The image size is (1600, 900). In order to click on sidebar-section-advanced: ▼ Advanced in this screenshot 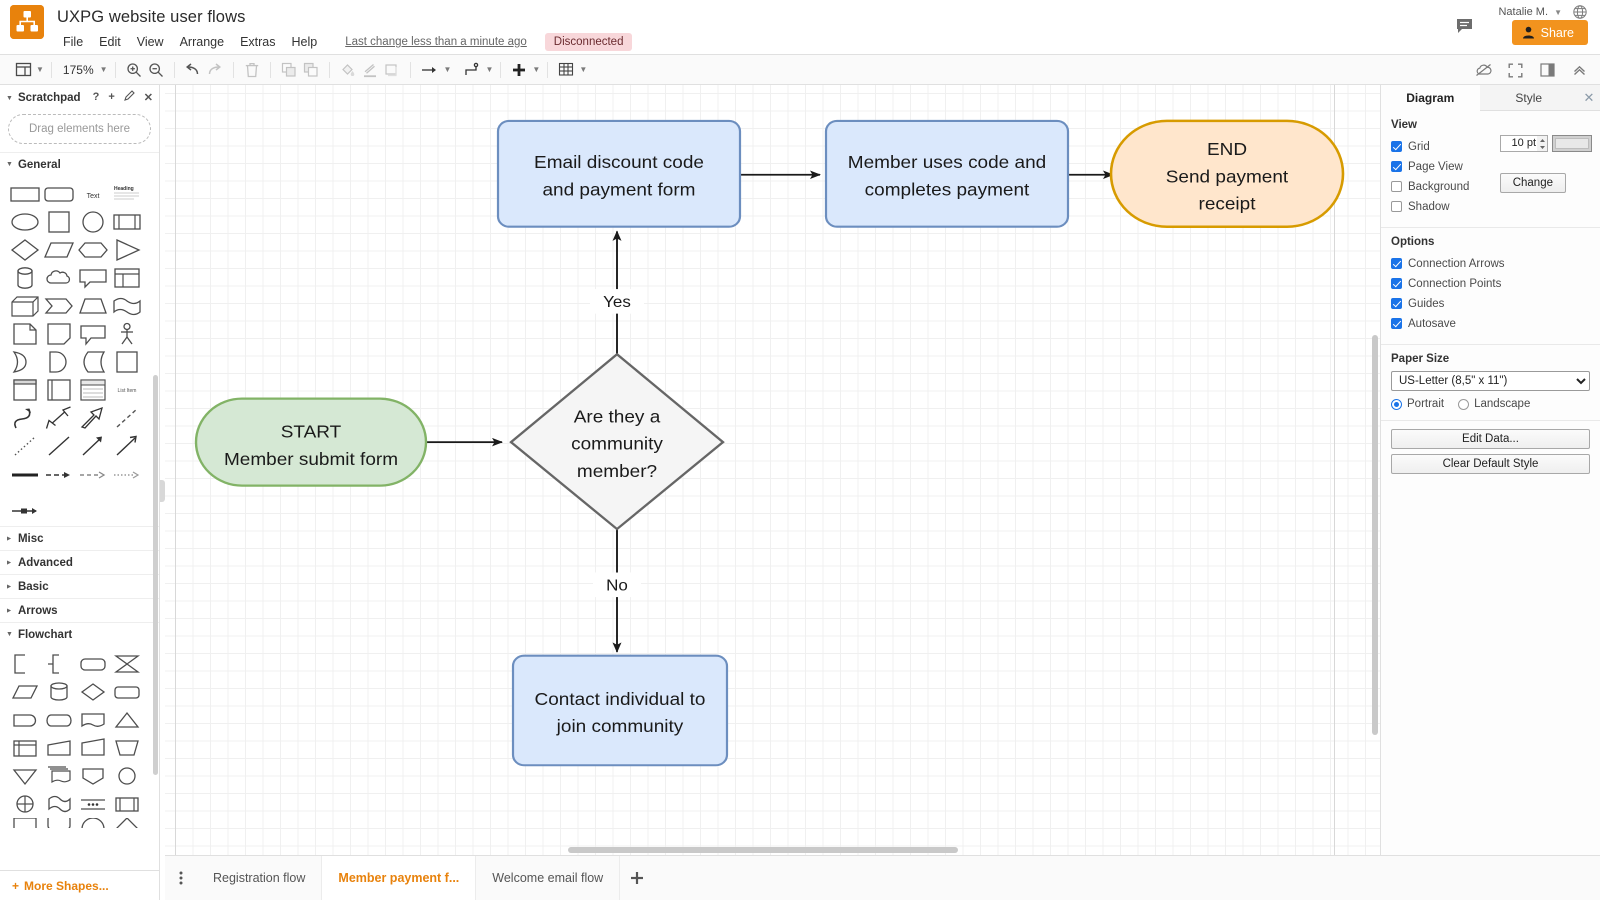, I will do `click(79, 562)`.